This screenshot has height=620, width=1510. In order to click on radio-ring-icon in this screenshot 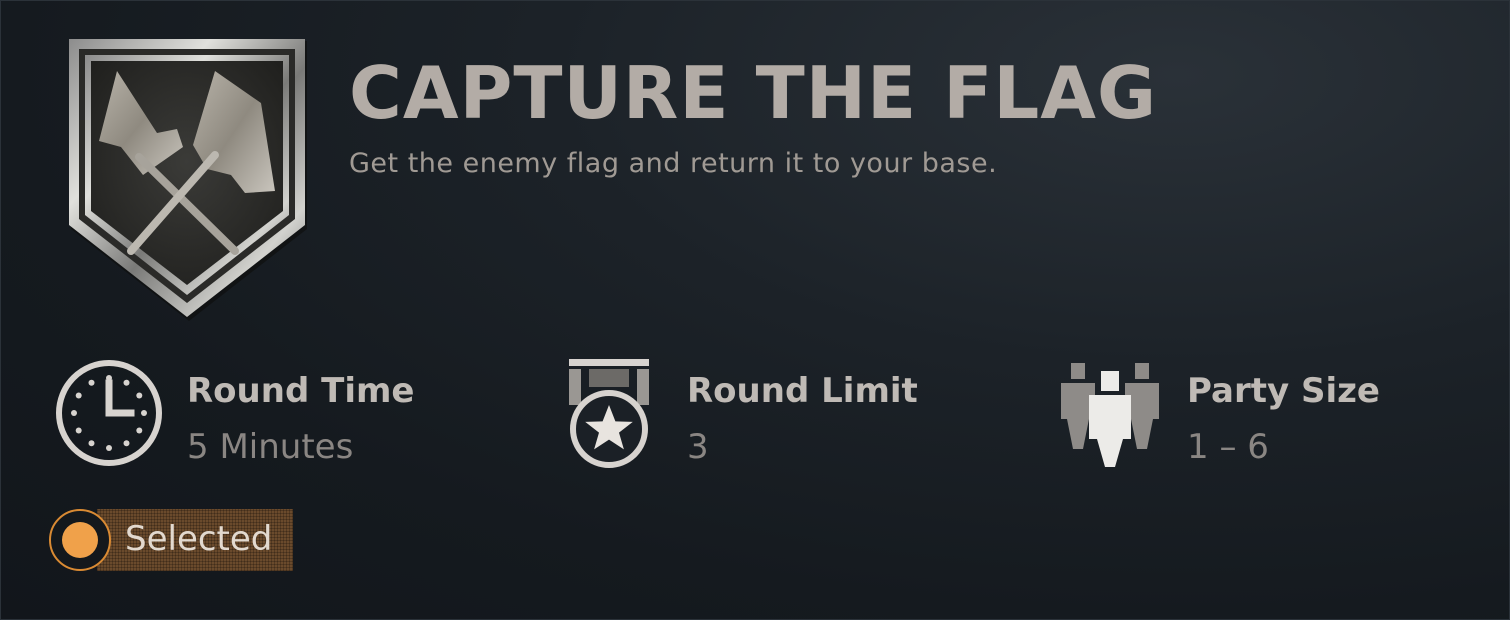, I will do `click(80, 540)`.